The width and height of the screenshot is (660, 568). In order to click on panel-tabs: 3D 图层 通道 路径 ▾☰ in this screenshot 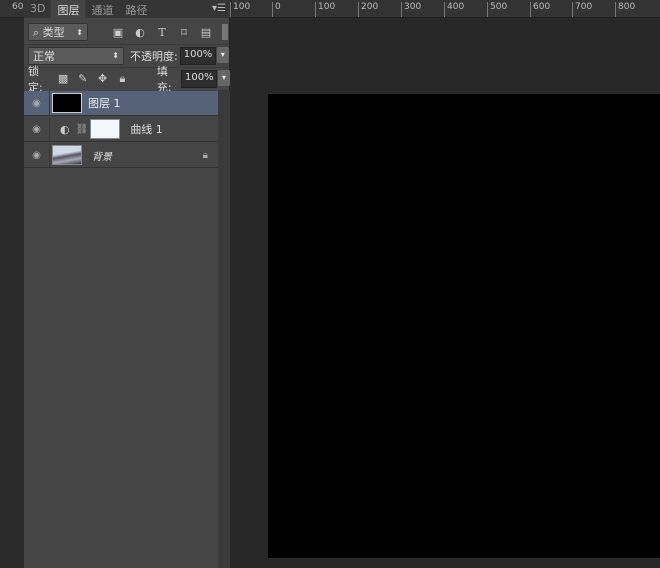, I will do `click(127, 9)`.